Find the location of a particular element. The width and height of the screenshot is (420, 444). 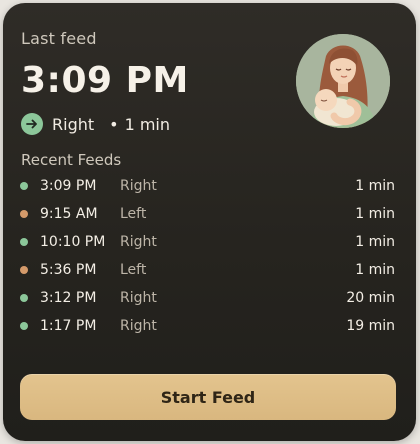

feed-row: 3:12 PM Right 20 min is located at coordinates (209, 298).